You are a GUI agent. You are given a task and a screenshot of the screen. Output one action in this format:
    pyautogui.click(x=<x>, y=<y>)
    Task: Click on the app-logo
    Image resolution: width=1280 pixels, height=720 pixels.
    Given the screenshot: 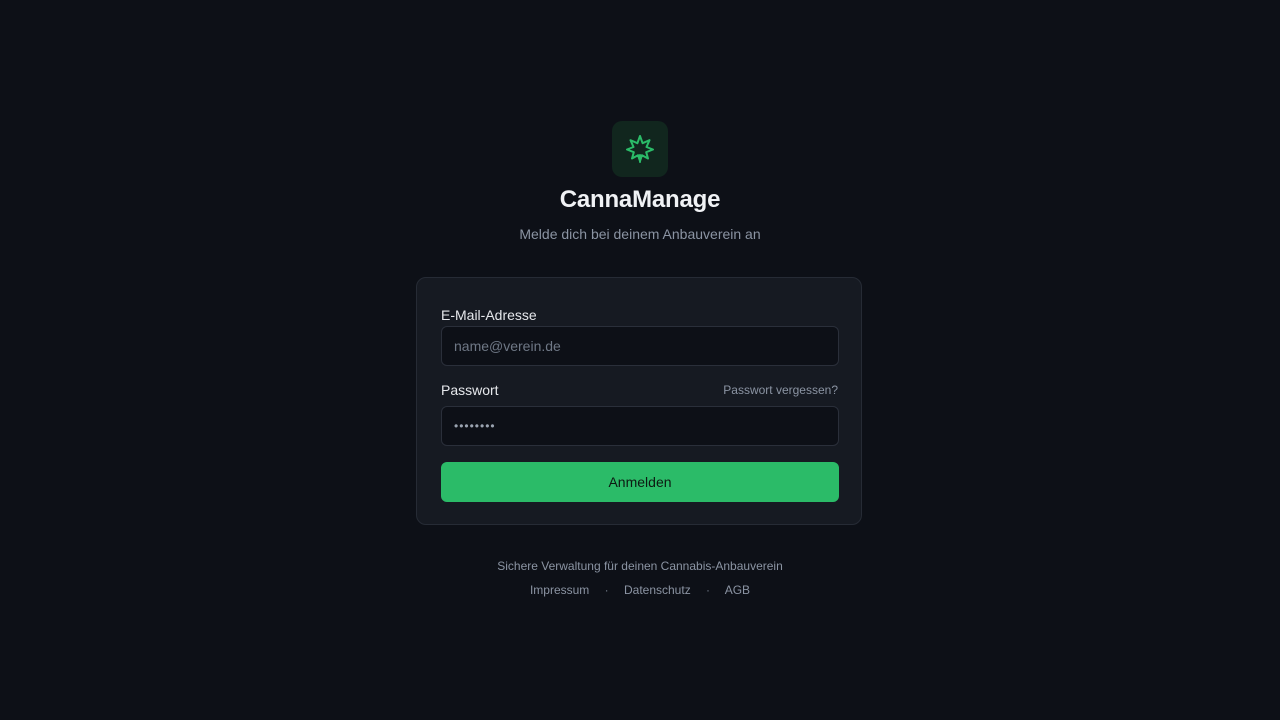 What is the action you would take?
    pyautogui.click(x=640, y=149)
    